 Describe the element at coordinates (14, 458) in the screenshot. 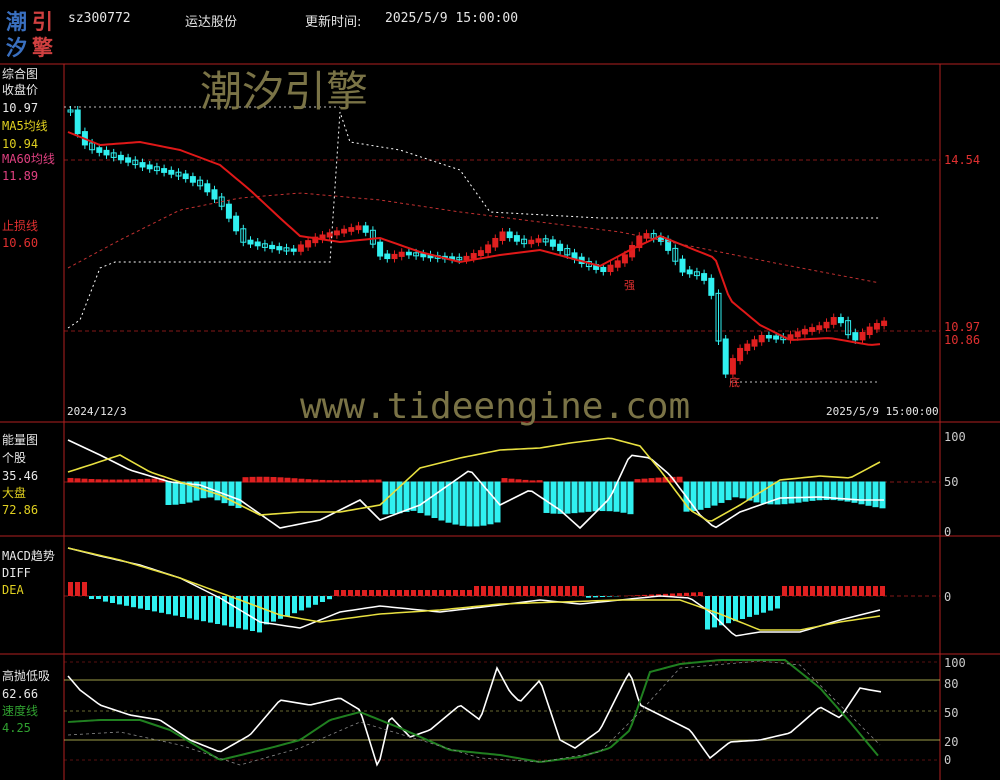

I see `stock-energy-label: 个股` at that location.